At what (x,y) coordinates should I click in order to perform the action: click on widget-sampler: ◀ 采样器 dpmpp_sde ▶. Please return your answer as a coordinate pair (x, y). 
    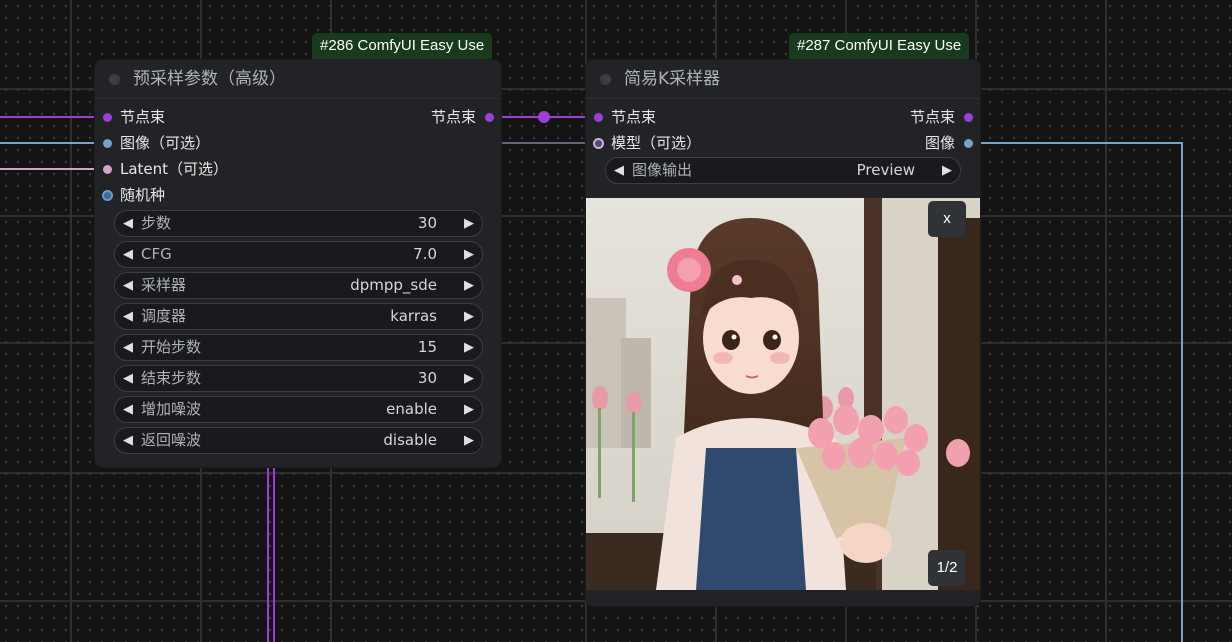
    Looking at the image, I should click on (298, 285).